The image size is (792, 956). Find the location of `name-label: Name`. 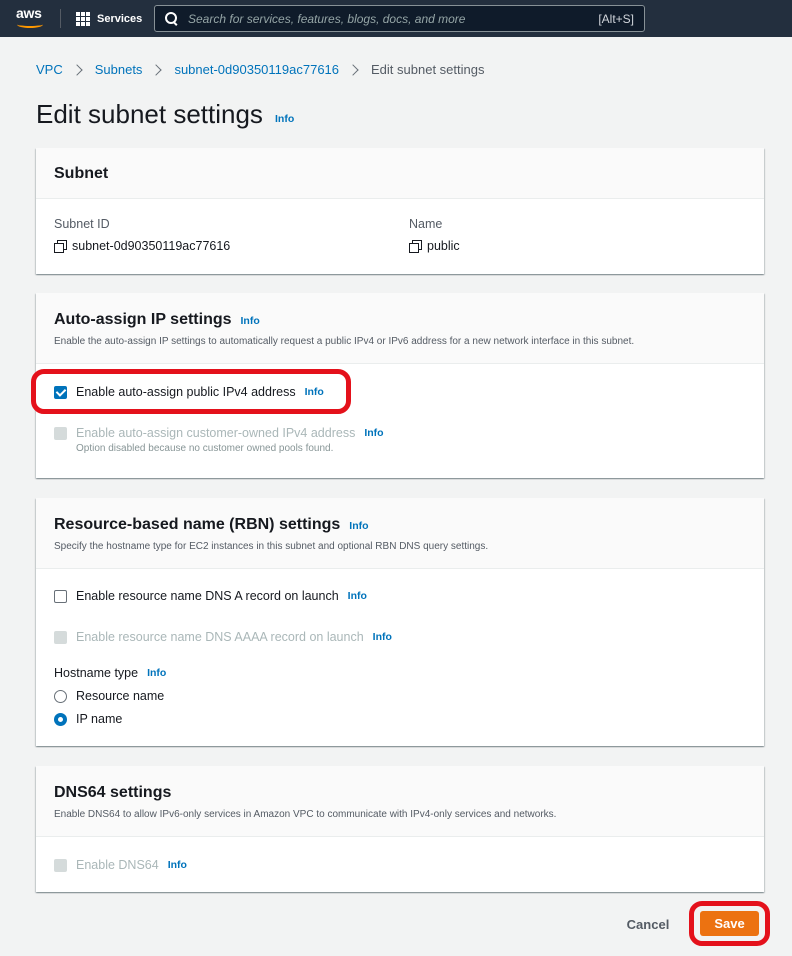

name-label: Name is located at coordinates (426, 224).